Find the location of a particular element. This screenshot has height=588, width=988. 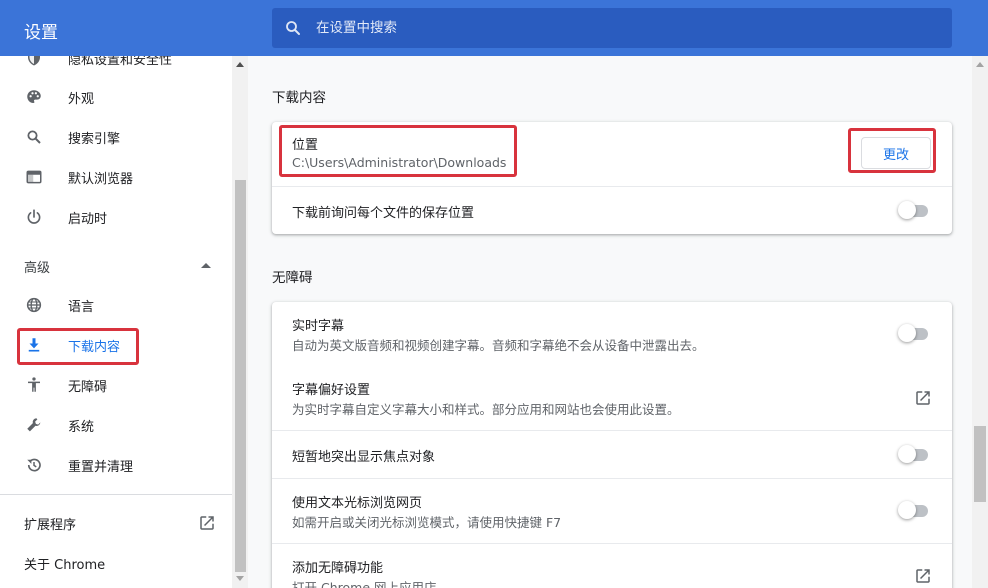

power-icon is located at coordinates (34, 217).